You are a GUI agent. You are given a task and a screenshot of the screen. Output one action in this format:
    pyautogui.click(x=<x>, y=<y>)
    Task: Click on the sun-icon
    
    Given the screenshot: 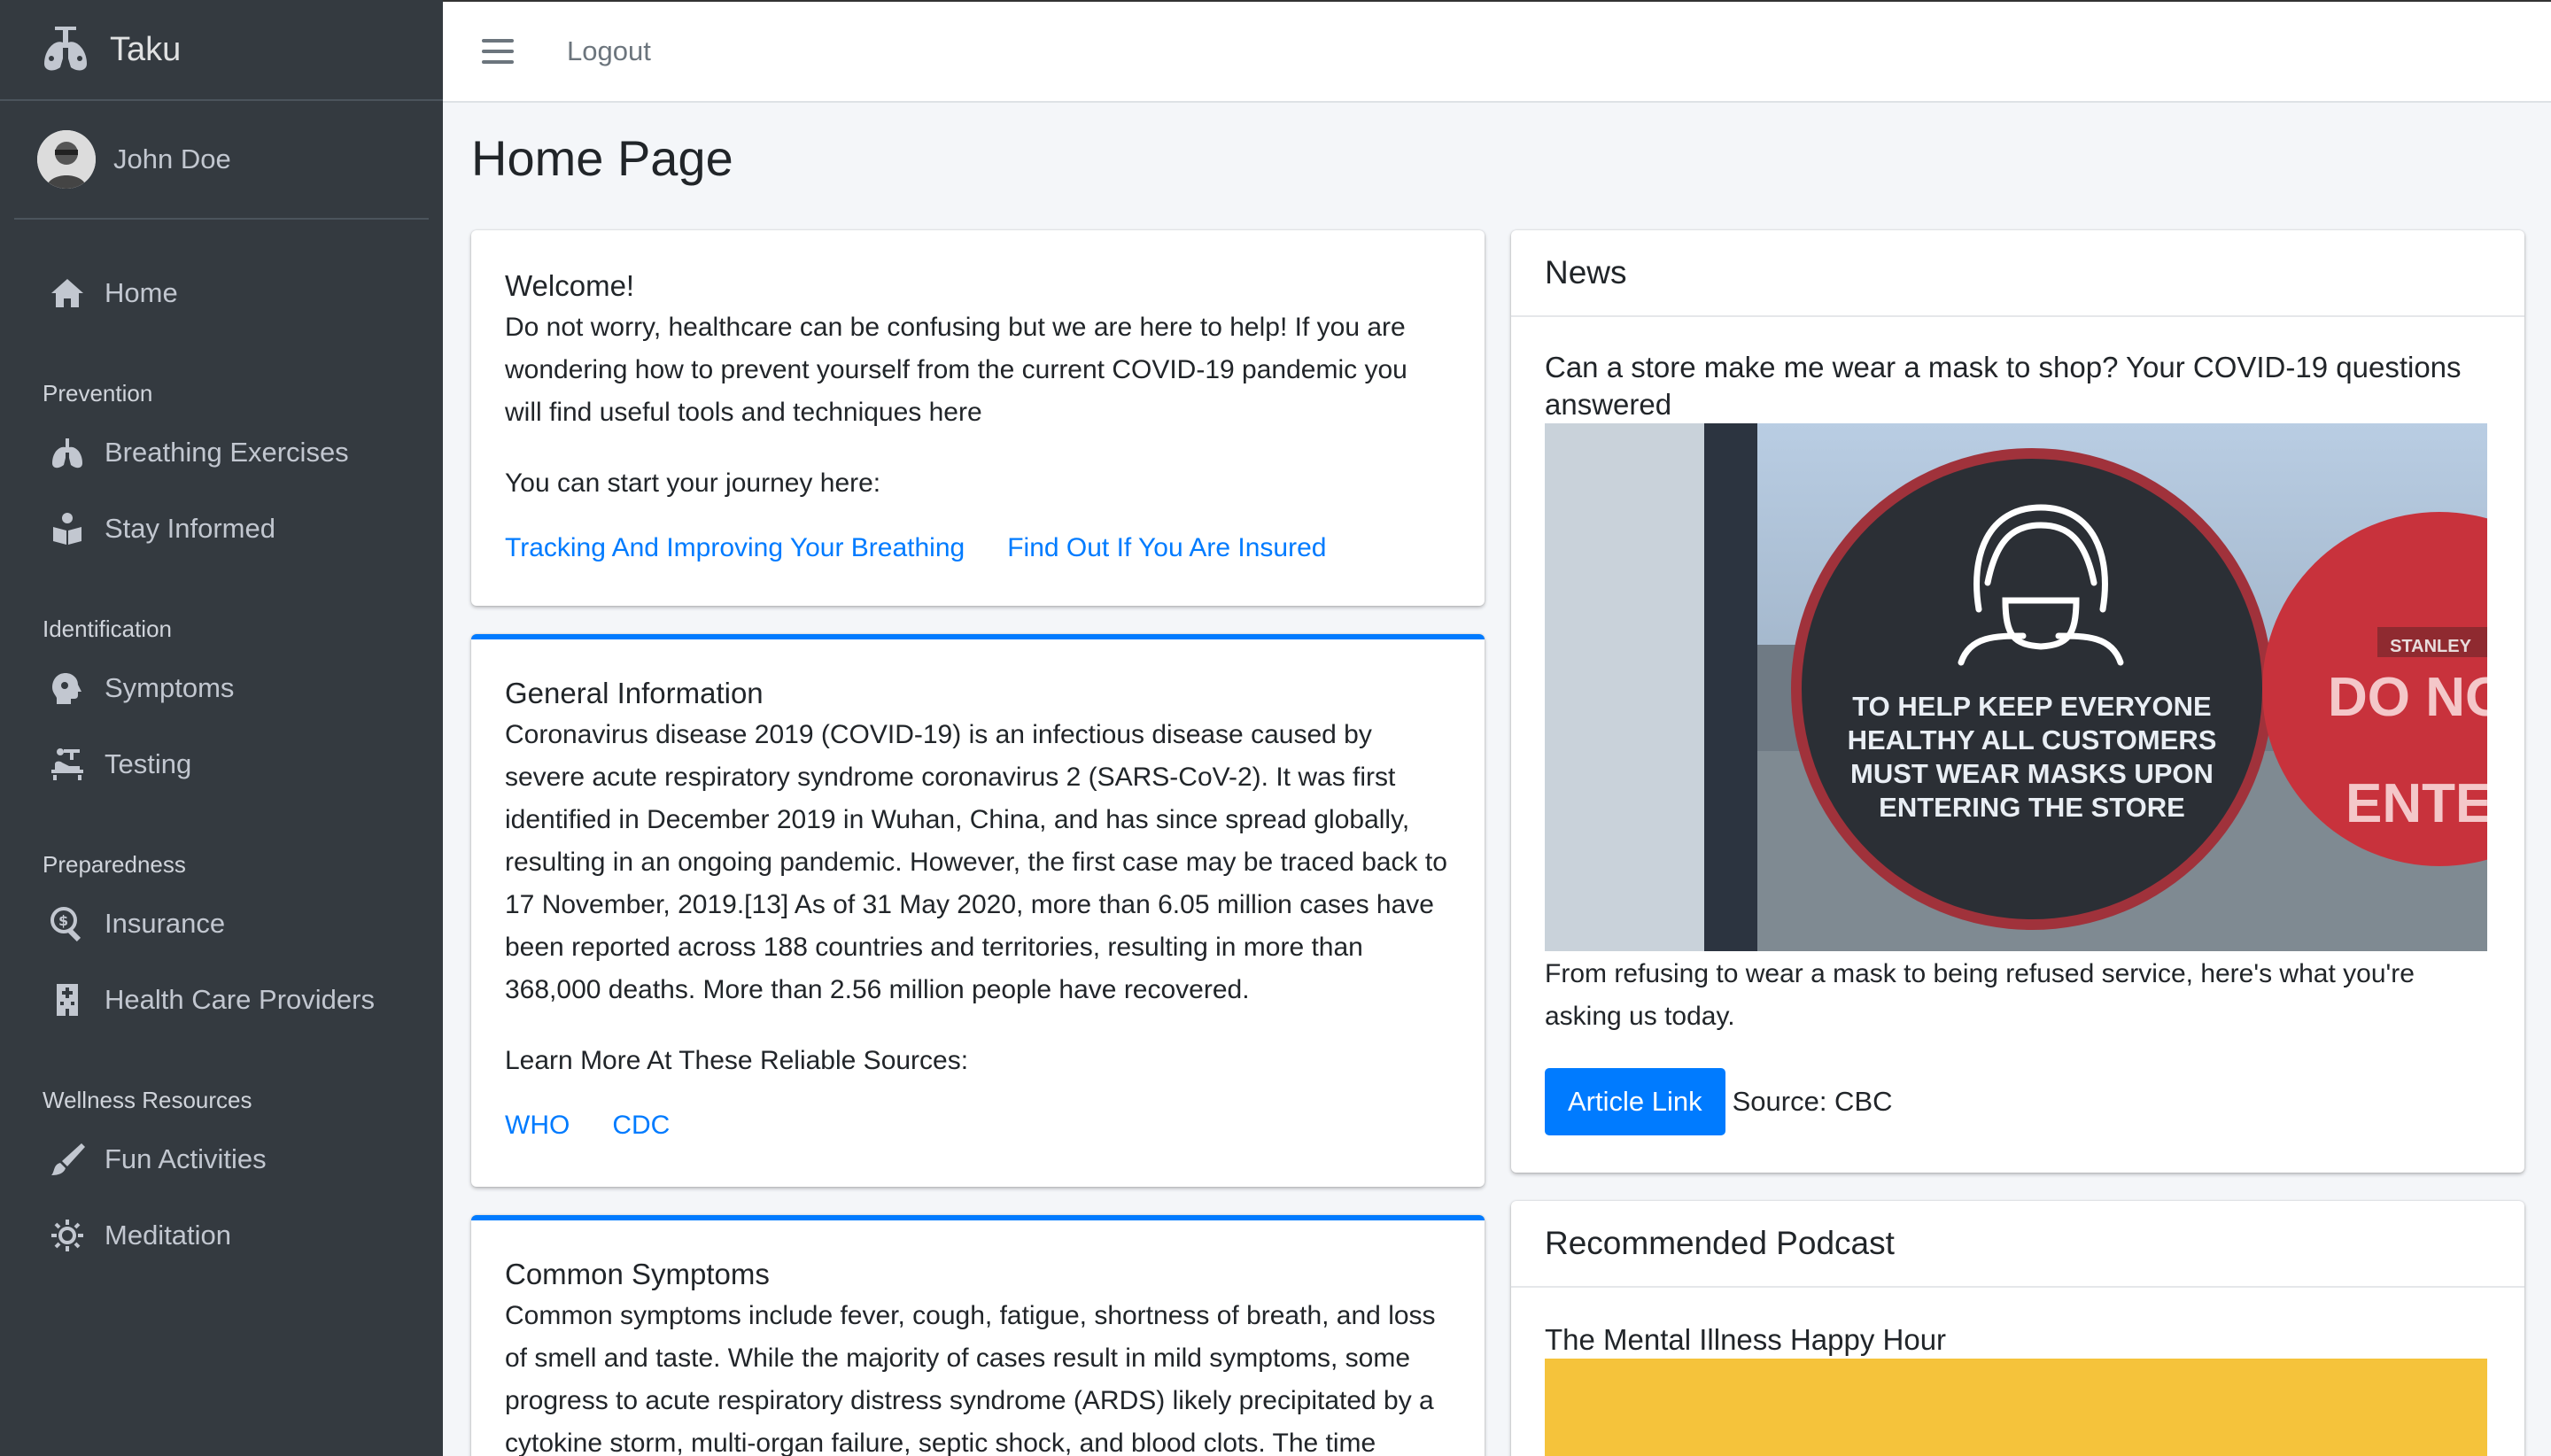 What is the action you would take?
    pyautogui.click(x=67, y=1235)
    